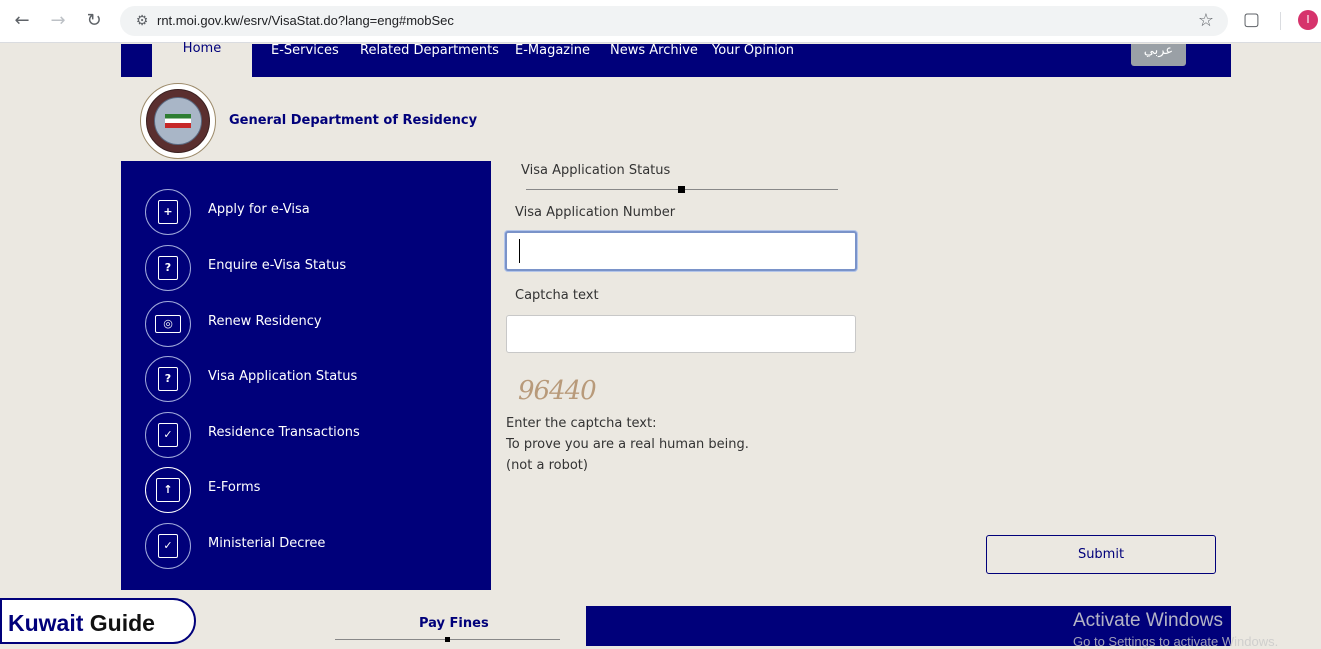 This screenshot has height=649, width=1321. Describe the element at coordinates (1251, 19) in the screenshot. I see `extensions-icon: ▢` at that location.